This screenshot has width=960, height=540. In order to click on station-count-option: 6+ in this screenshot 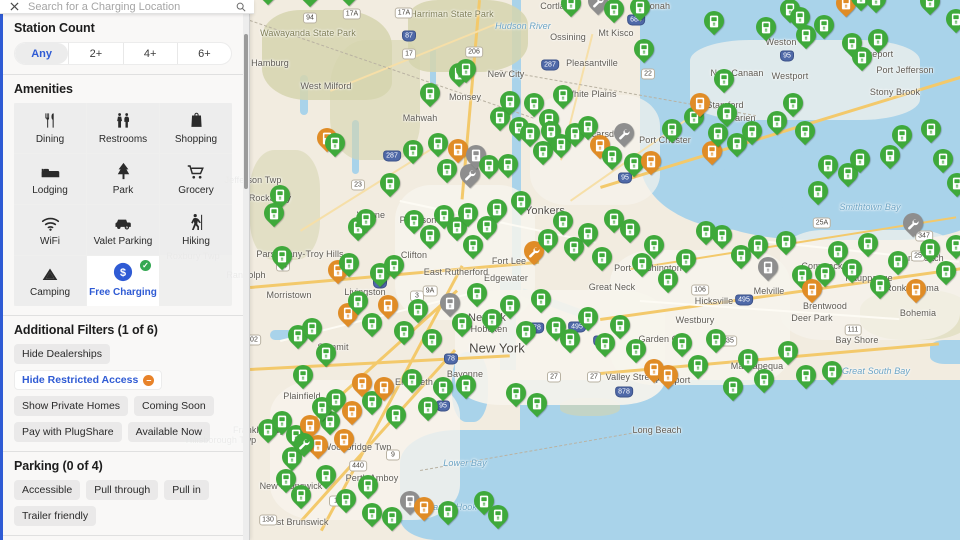, I will do `click(203, 53)`.